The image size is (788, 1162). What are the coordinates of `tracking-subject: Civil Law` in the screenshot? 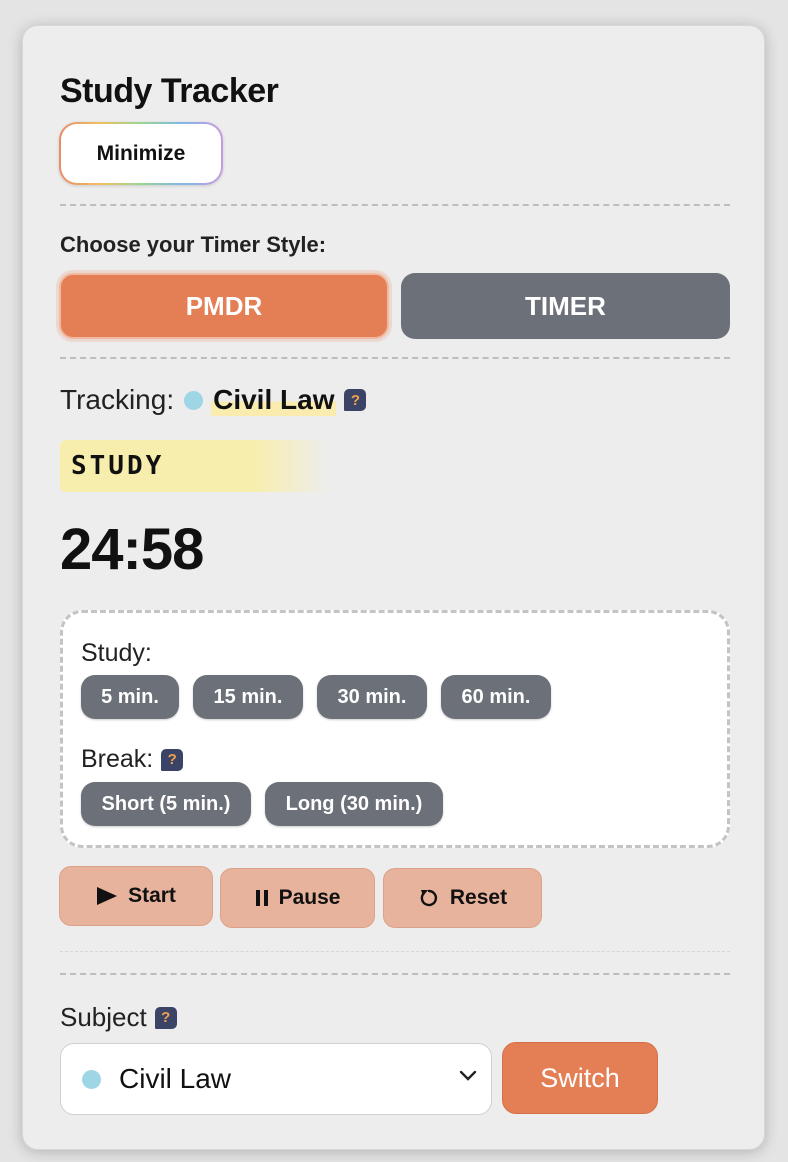 It's located at (274, 400).